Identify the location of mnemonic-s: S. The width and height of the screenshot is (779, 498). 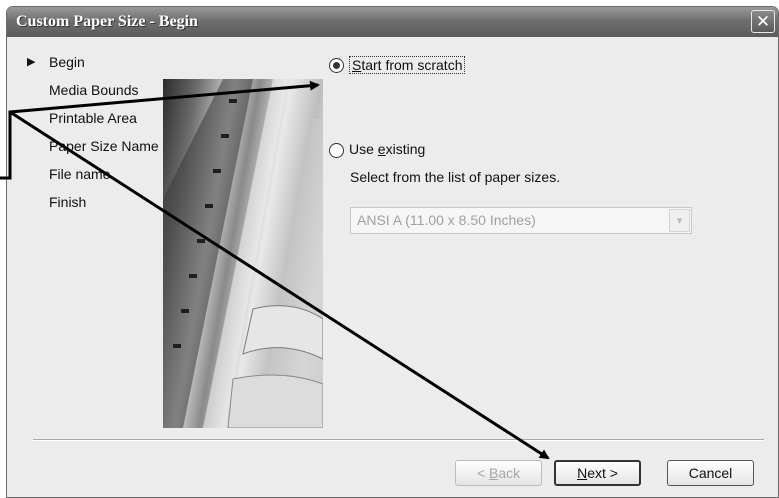
(357, 65).